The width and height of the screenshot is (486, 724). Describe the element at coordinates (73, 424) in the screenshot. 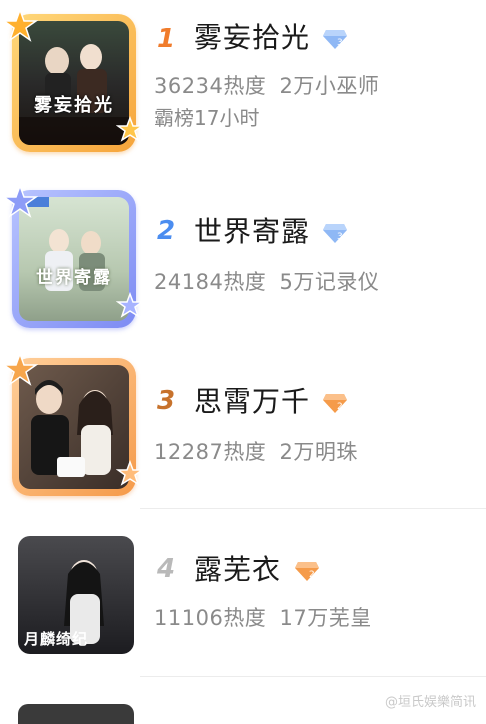

I see `poster-frame` at that location.